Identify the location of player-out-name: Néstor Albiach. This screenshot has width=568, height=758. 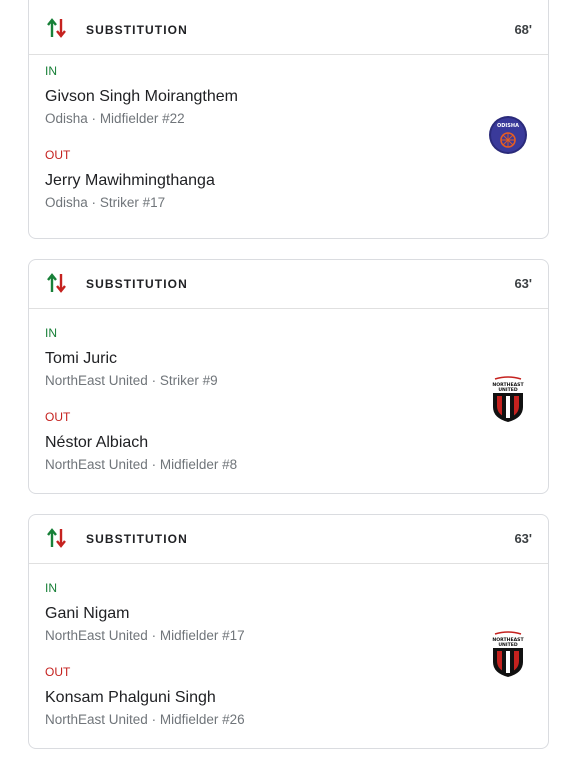
(96, 443).